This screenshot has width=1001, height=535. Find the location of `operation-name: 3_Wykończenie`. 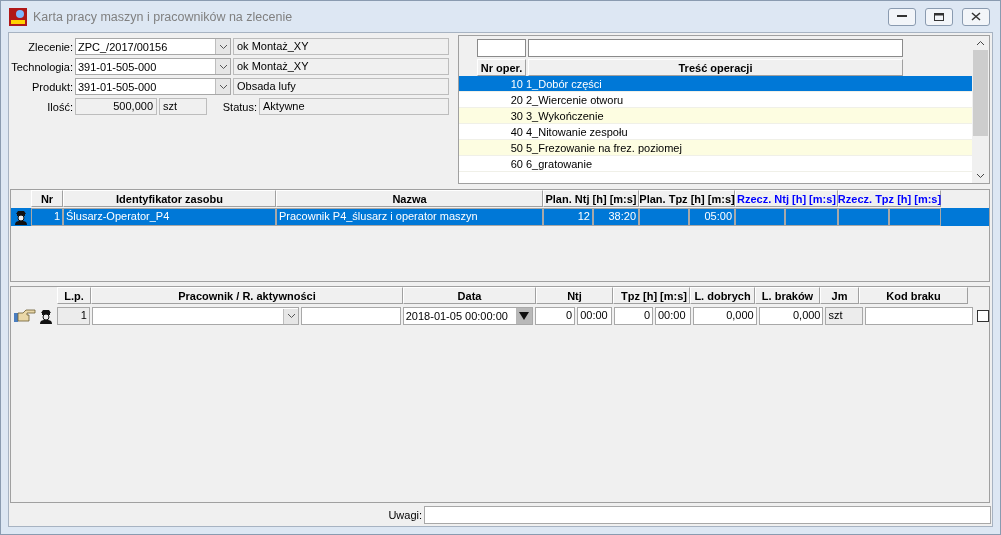

operation-name: 3_Wykończenie is located at coordinates (565, 115).